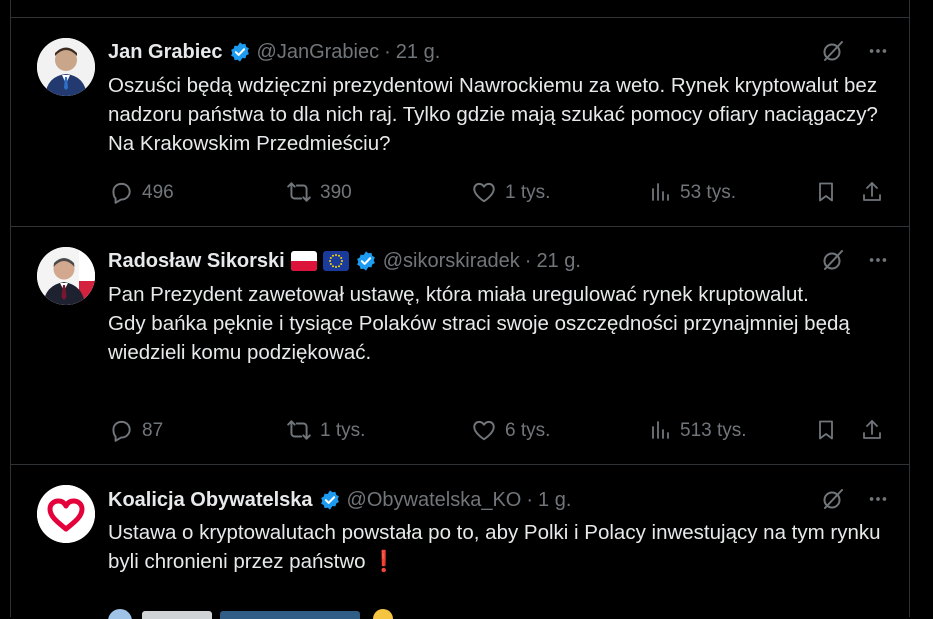  What do you see at coordinates (434, 500) in the screenshot?
I see `author-handle: @Obywatelska_KO` at bounding box center [434, 500].